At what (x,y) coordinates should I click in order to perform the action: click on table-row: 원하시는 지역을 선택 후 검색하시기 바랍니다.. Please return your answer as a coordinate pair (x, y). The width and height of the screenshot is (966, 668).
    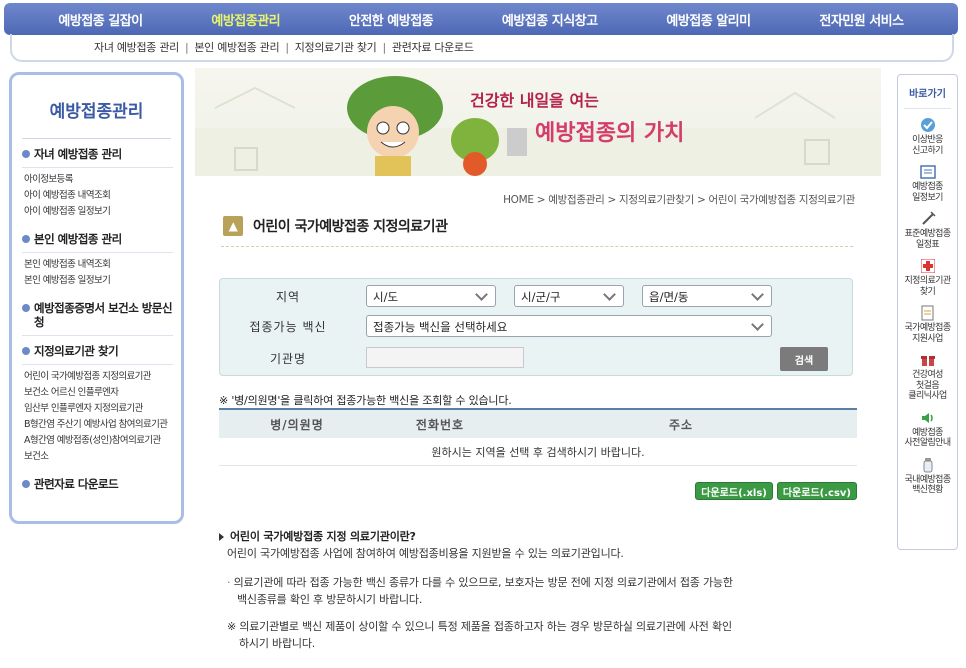
    Looking at the image, I should click on (538, 452).